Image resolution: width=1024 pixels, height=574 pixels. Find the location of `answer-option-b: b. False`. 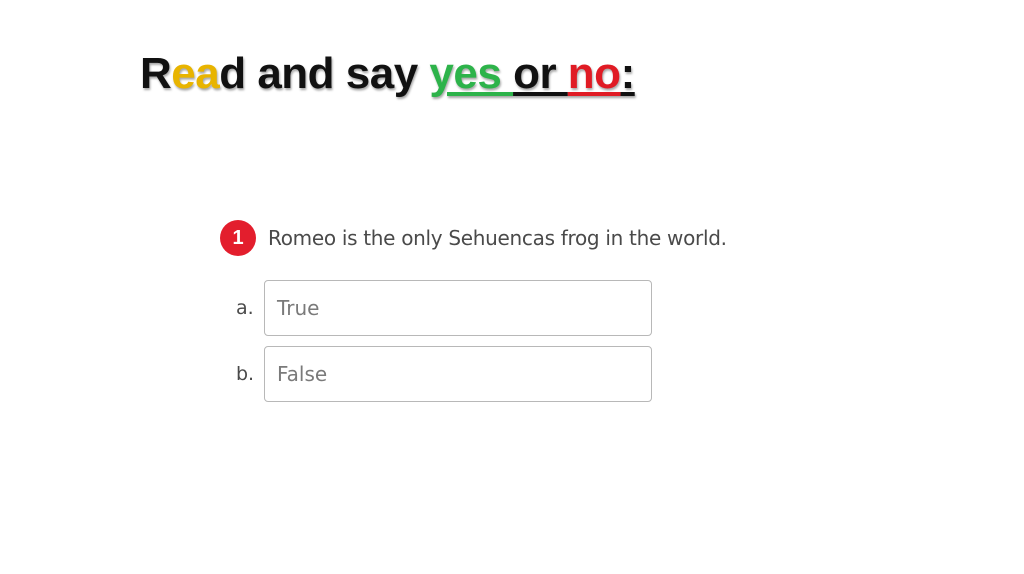

answer-option-b: b. False is located at coordinates (444, 374).